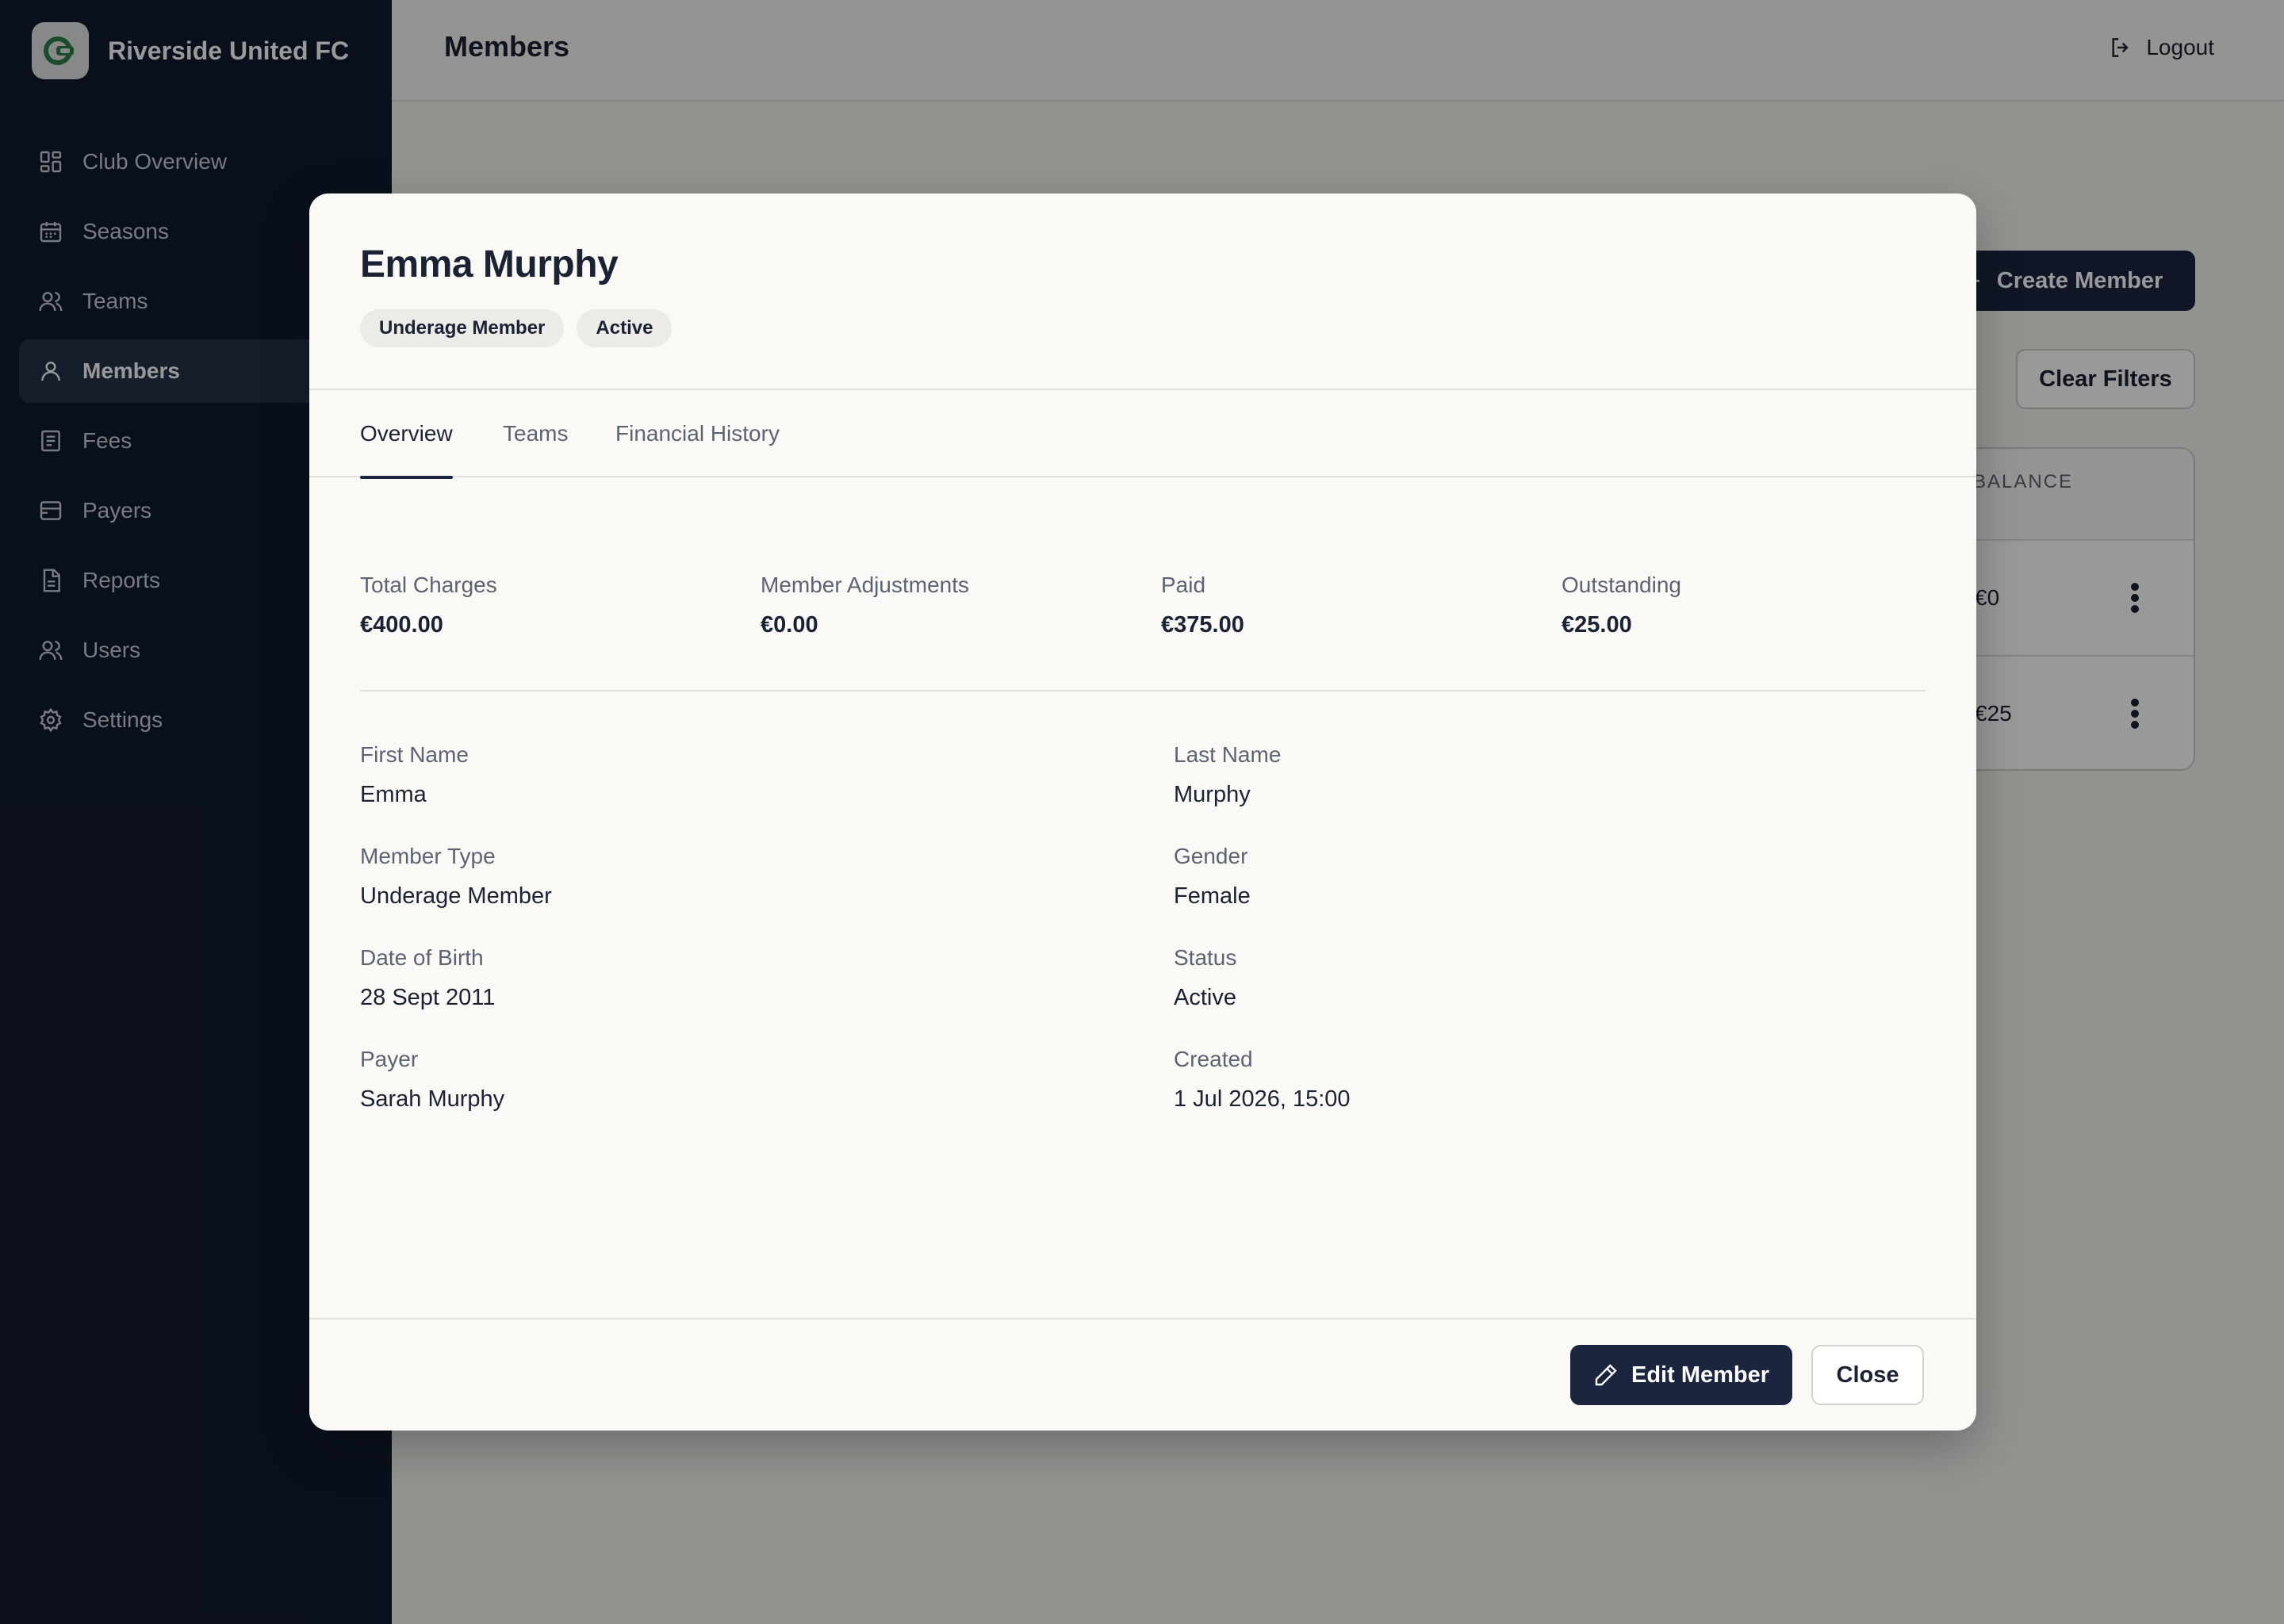  I want to click on status-badge: Active, so click(625, 328).